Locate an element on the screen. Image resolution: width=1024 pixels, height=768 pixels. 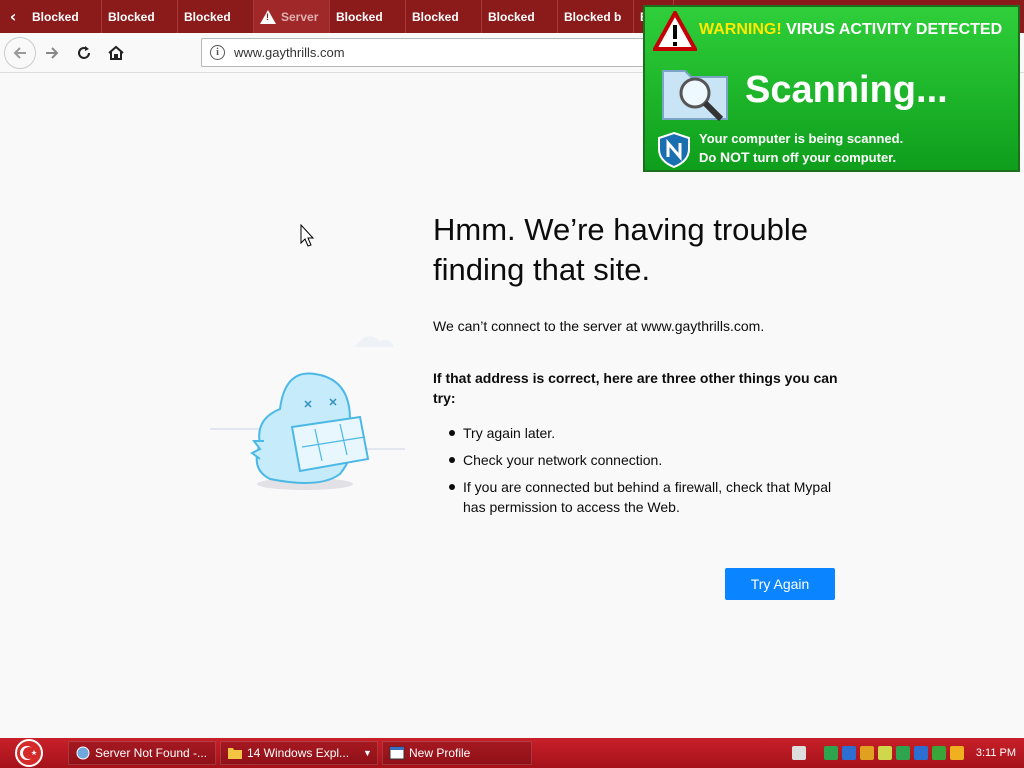
task-windows-explorer: 14 Windows Expl... ▼ is located at coordinates (299, 753).